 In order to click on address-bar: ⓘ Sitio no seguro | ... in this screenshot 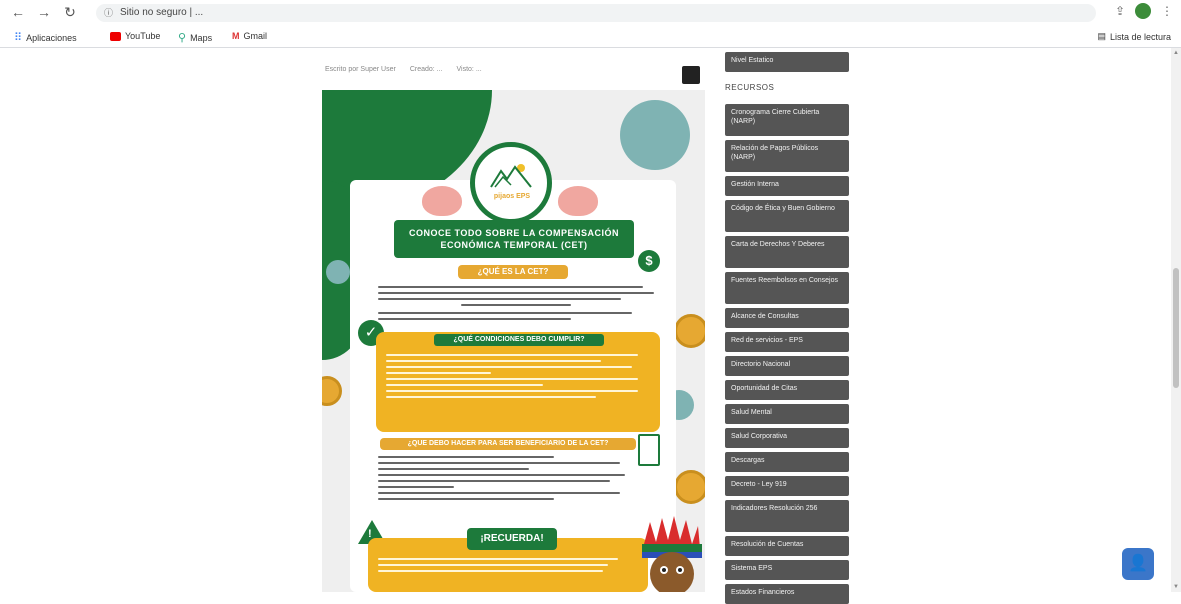, I will do `click(596, 13)`.